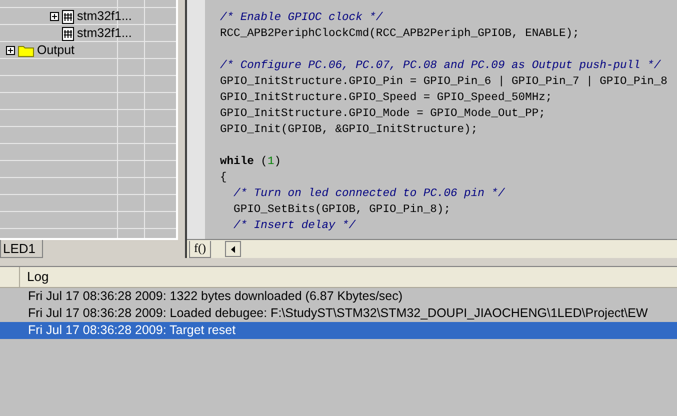 This screenshot has height=416, width=677. I want to click on code-token: GPIO_InitStructure.GPIO_Speed = GPIO_Speed_50MHz;, so click(386, 98).